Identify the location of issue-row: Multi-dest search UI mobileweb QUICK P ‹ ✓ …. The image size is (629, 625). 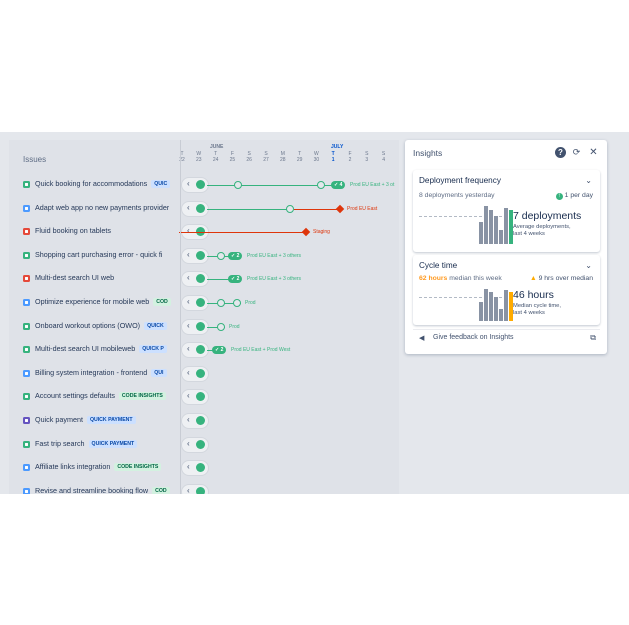
(204, 350).